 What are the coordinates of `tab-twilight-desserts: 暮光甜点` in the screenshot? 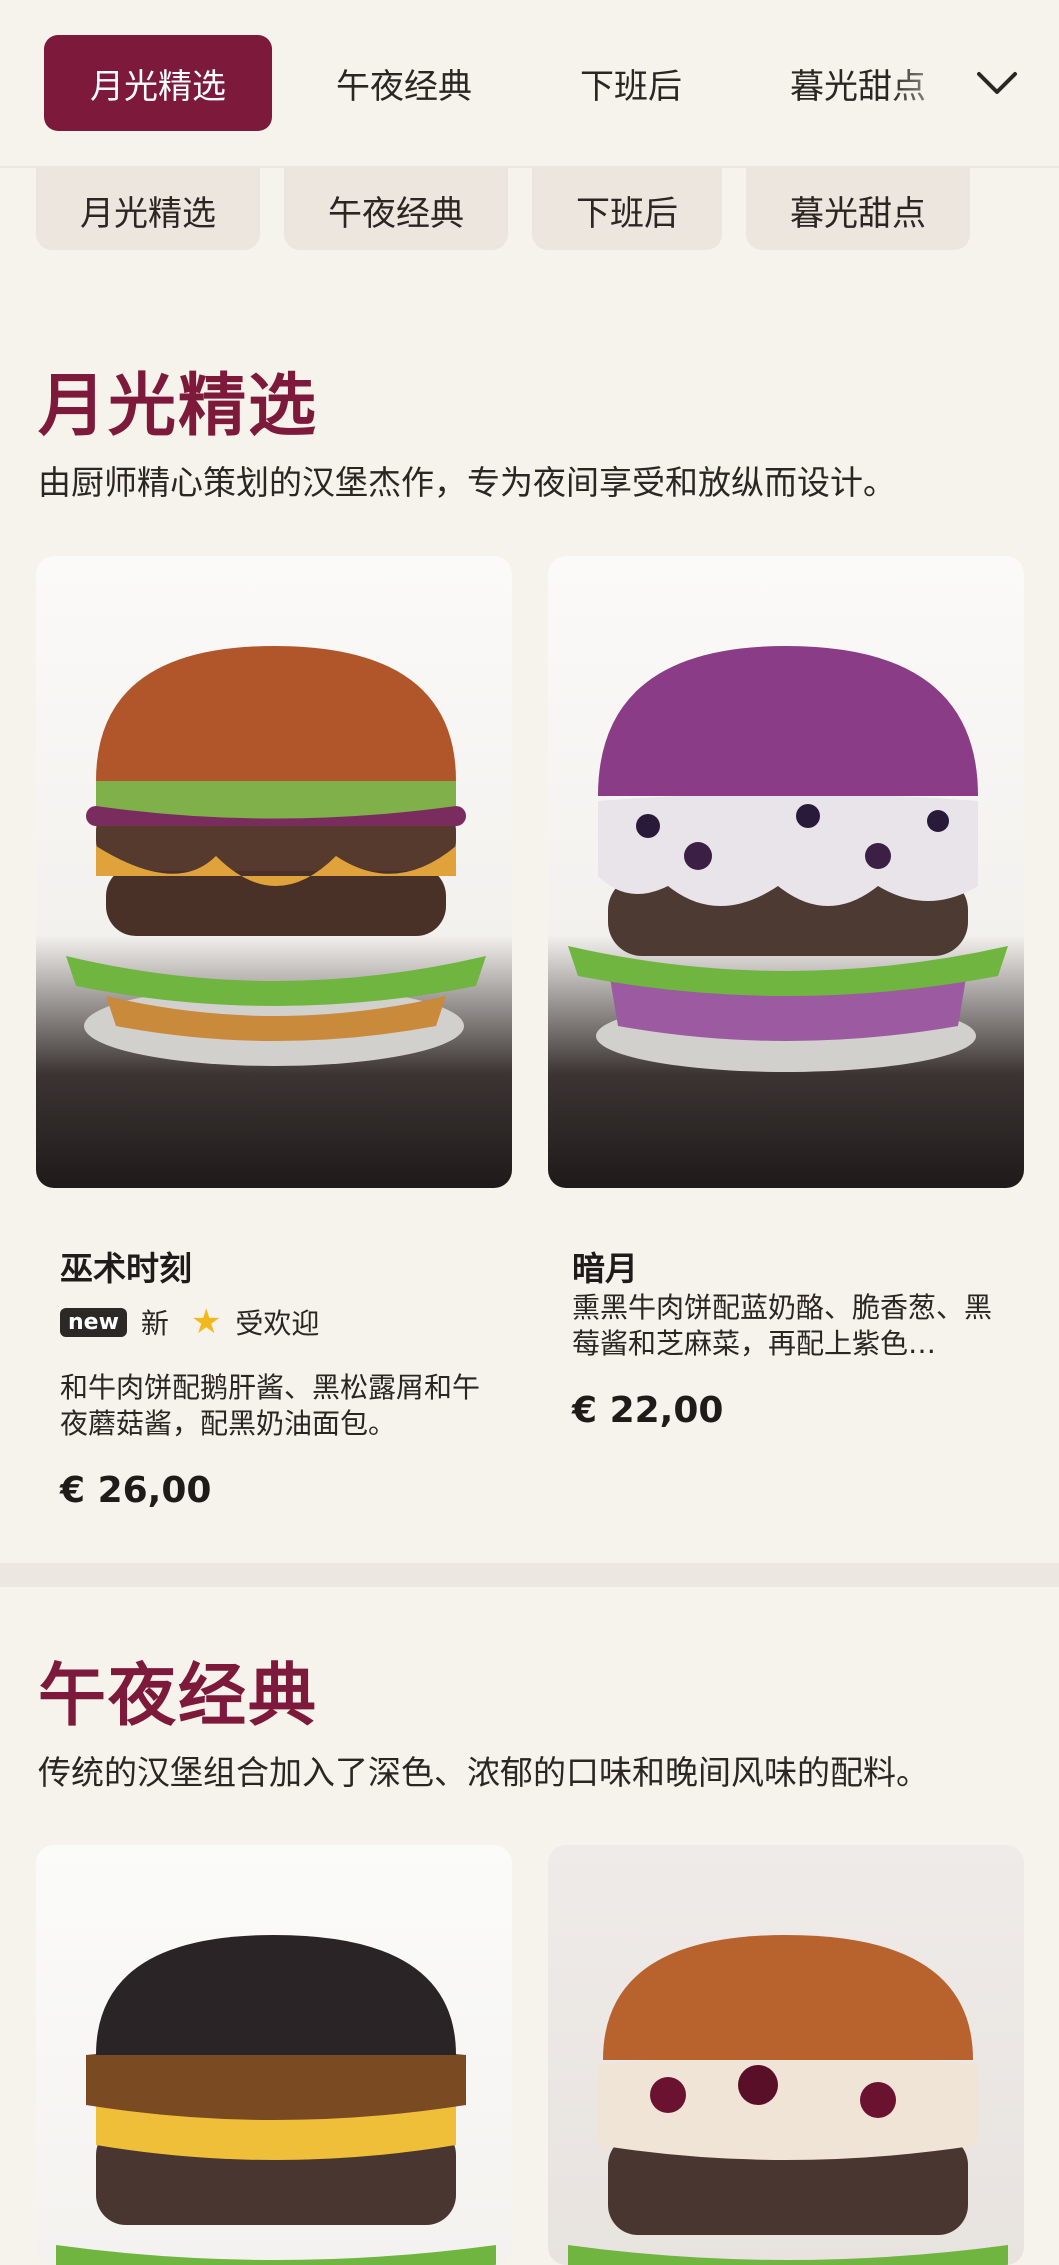 It's located at (858, 83).